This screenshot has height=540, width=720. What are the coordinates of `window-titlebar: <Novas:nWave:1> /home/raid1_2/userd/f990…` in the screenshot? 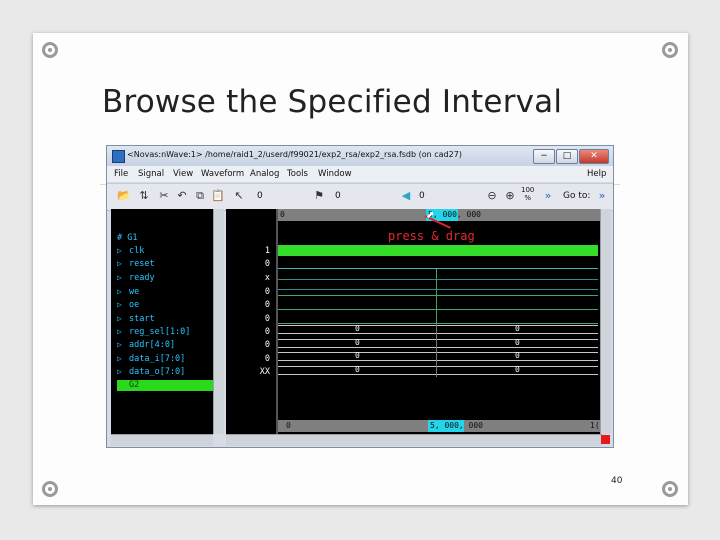 It's located at (360, 156).